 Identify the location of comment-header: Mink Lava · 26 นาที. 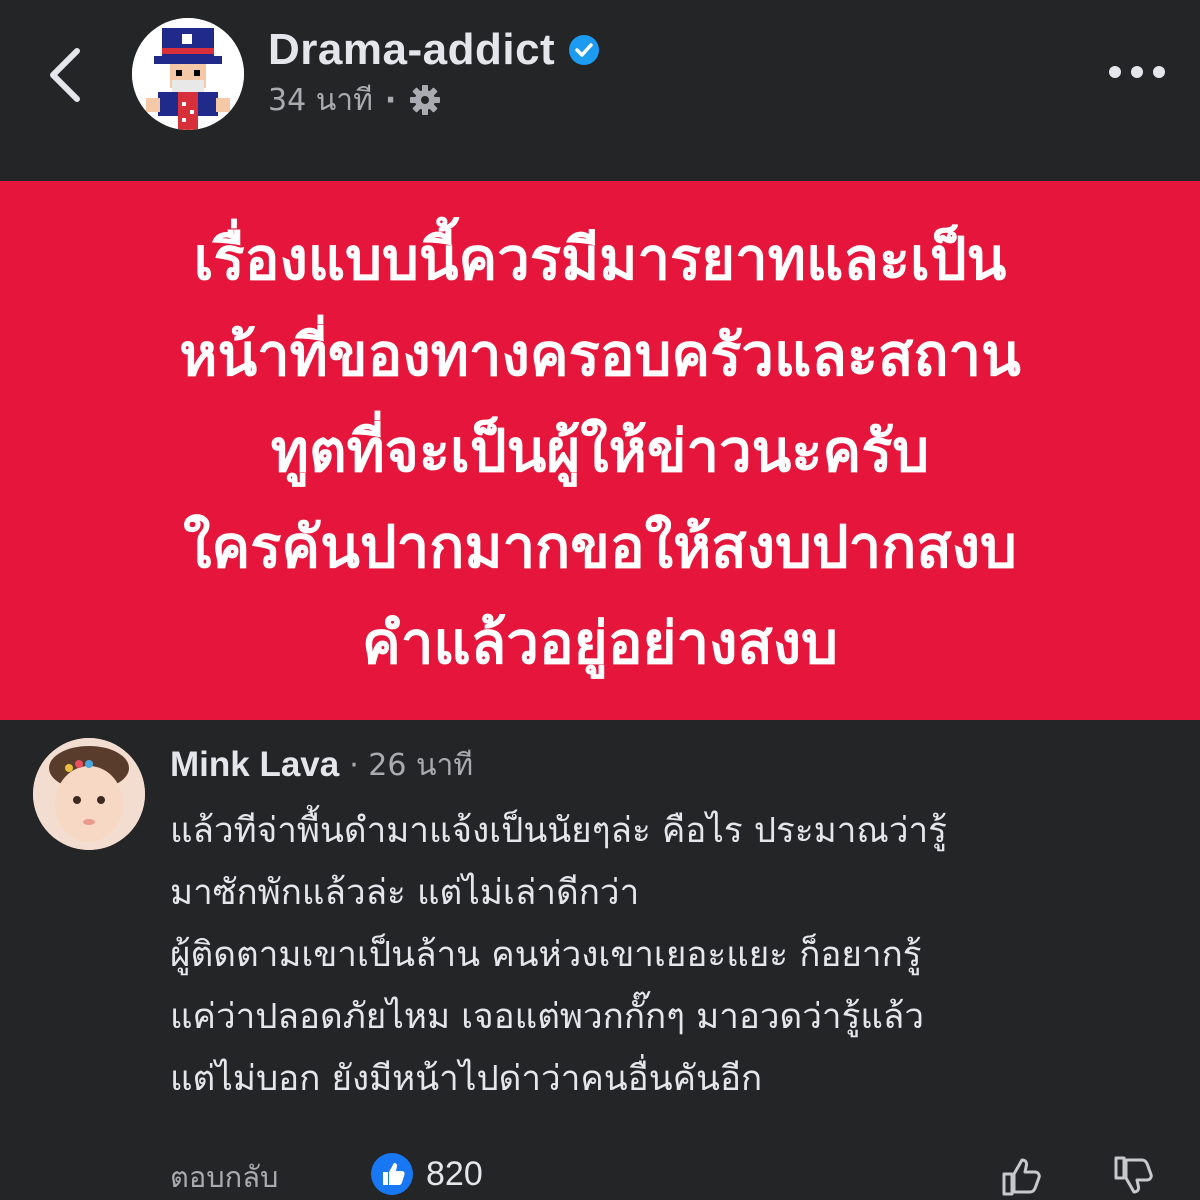
(321, 765).